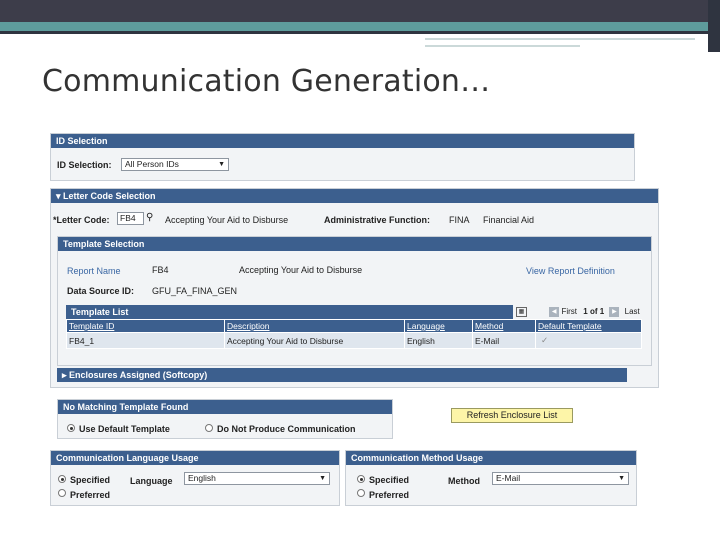 This screenshot has height=540, width=720. What do you see at coordinates (94, 271) in the screenshot?
I see `report-name-label: Report Name` at bounding box center [94, 271].